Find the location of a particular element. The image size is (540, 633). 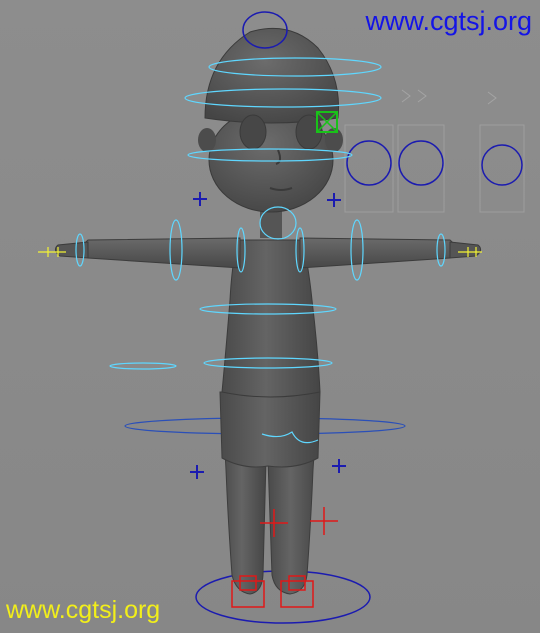

face-panel-left is located at coordinates (369, 168).